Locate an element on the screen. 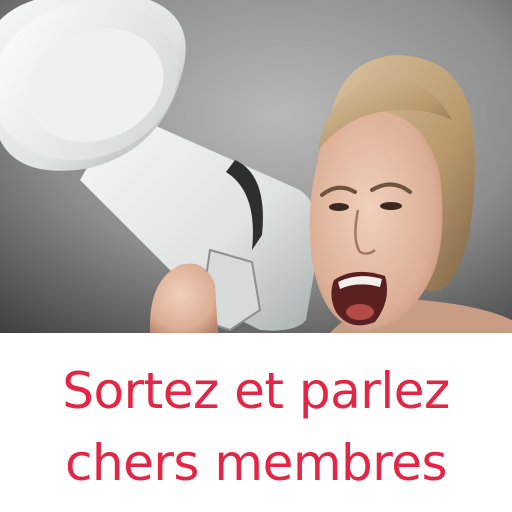 Image resolution: width=512 pixels, height=512 pixels. eye-right is located at coordinates (391, 206).